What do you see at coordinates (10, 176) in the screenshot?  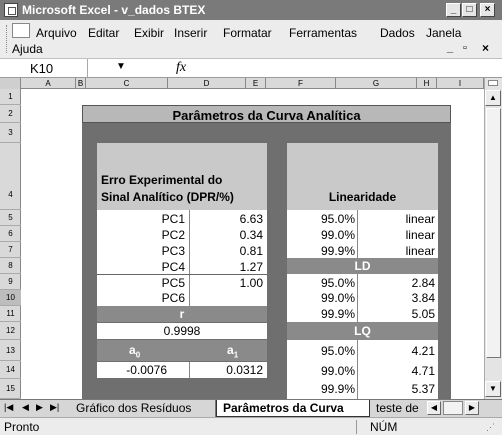 I see `row-header: 4` at bounding box center [10, 176].